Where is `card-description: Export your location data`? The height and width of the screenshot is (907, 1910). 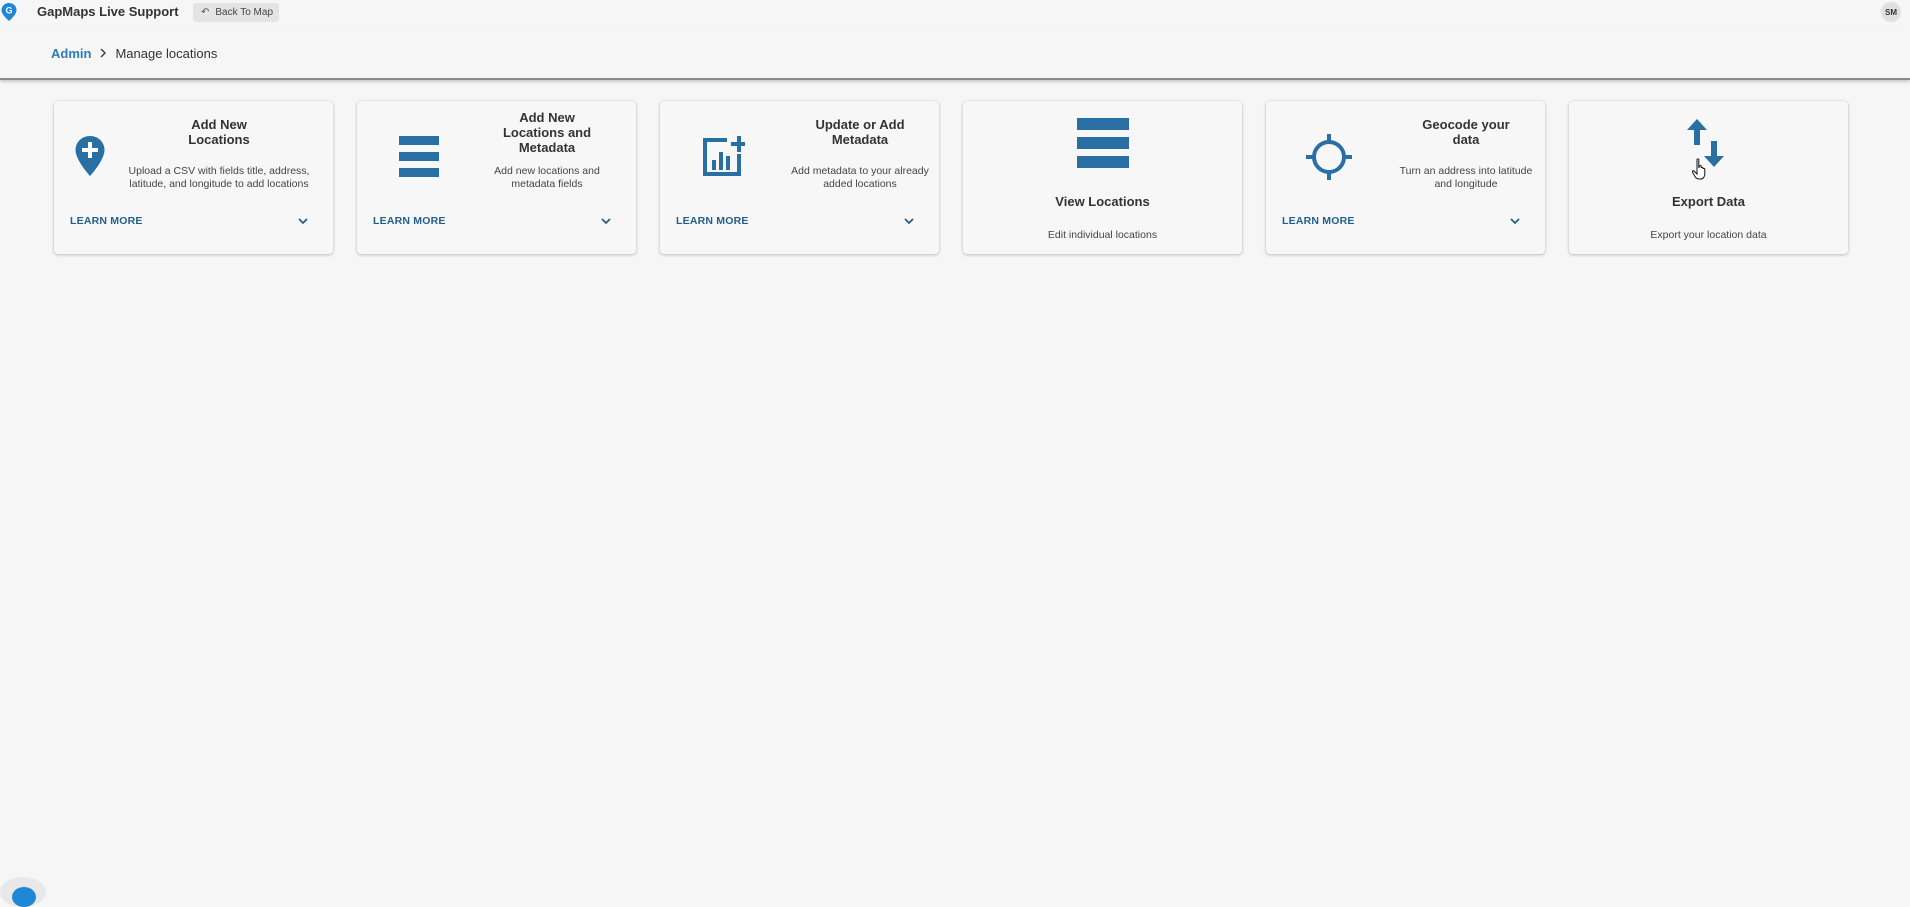
card-description: Export your location data is located at coordinates (1708, 235).